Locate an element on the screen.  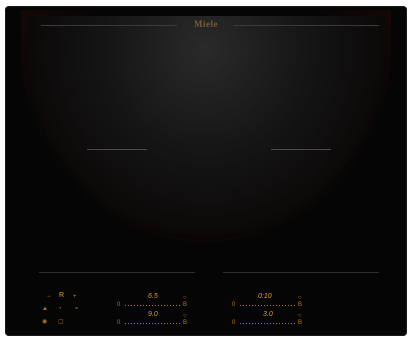
control-strip-left is located at coordinates (117, 272).